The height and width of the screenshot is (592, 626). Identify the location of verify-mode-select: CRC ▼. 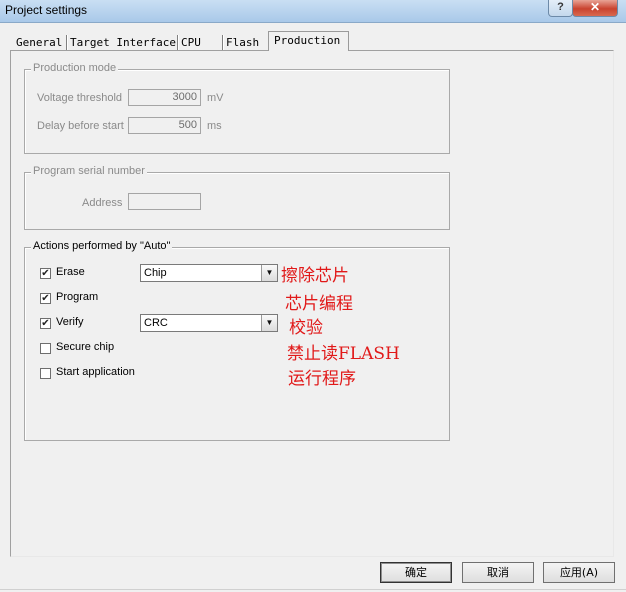
(209, 323).